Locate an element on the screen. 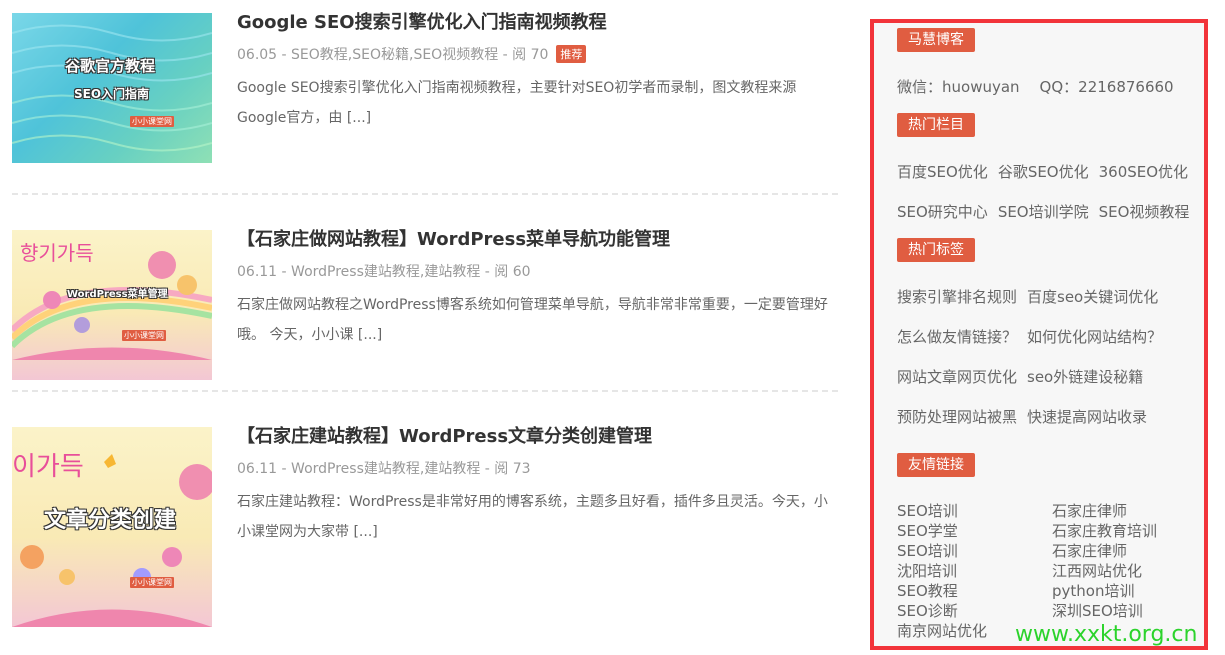 The height and width of the screenshot is (655, 1225). hot-column-link: SEO培训学院 is located at coordinates (1043, 212).